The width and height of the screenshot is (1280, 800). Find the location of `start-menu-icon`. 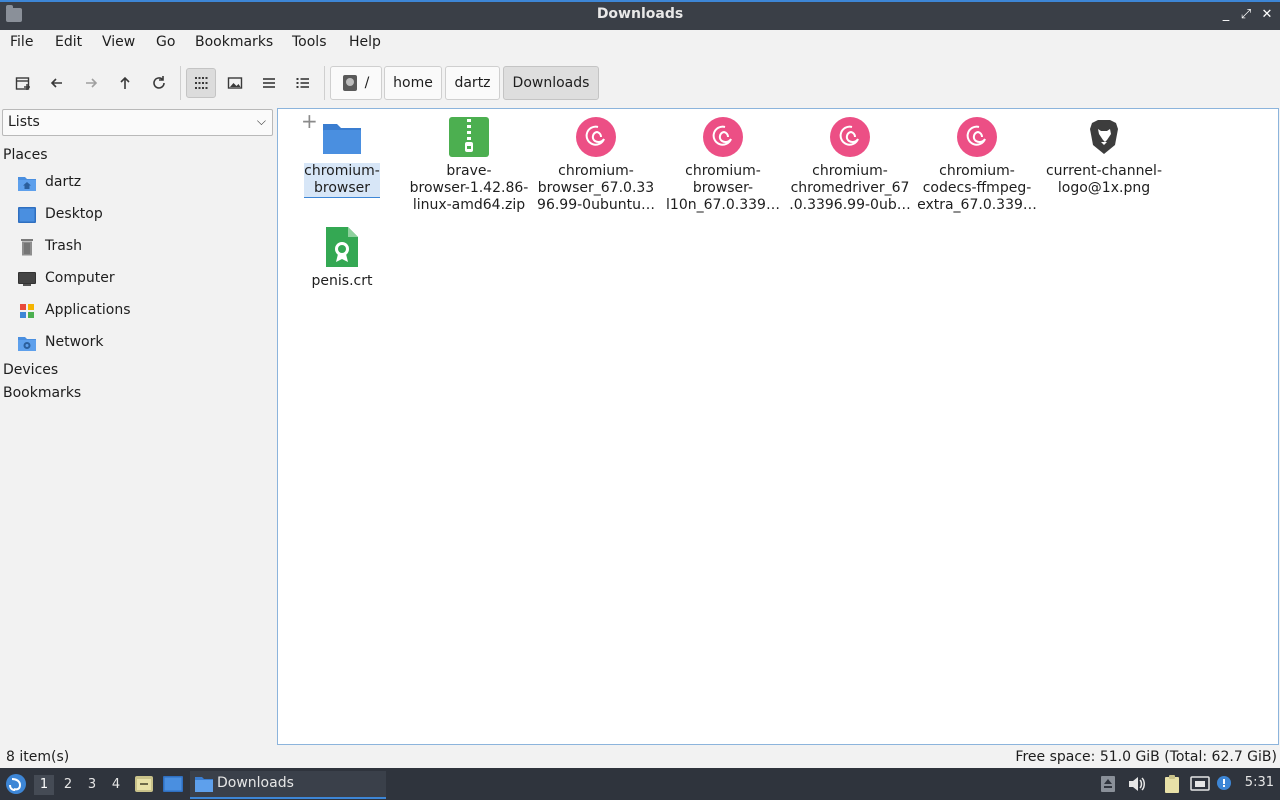

start-menu-icon is located at coordinates (16, 784).